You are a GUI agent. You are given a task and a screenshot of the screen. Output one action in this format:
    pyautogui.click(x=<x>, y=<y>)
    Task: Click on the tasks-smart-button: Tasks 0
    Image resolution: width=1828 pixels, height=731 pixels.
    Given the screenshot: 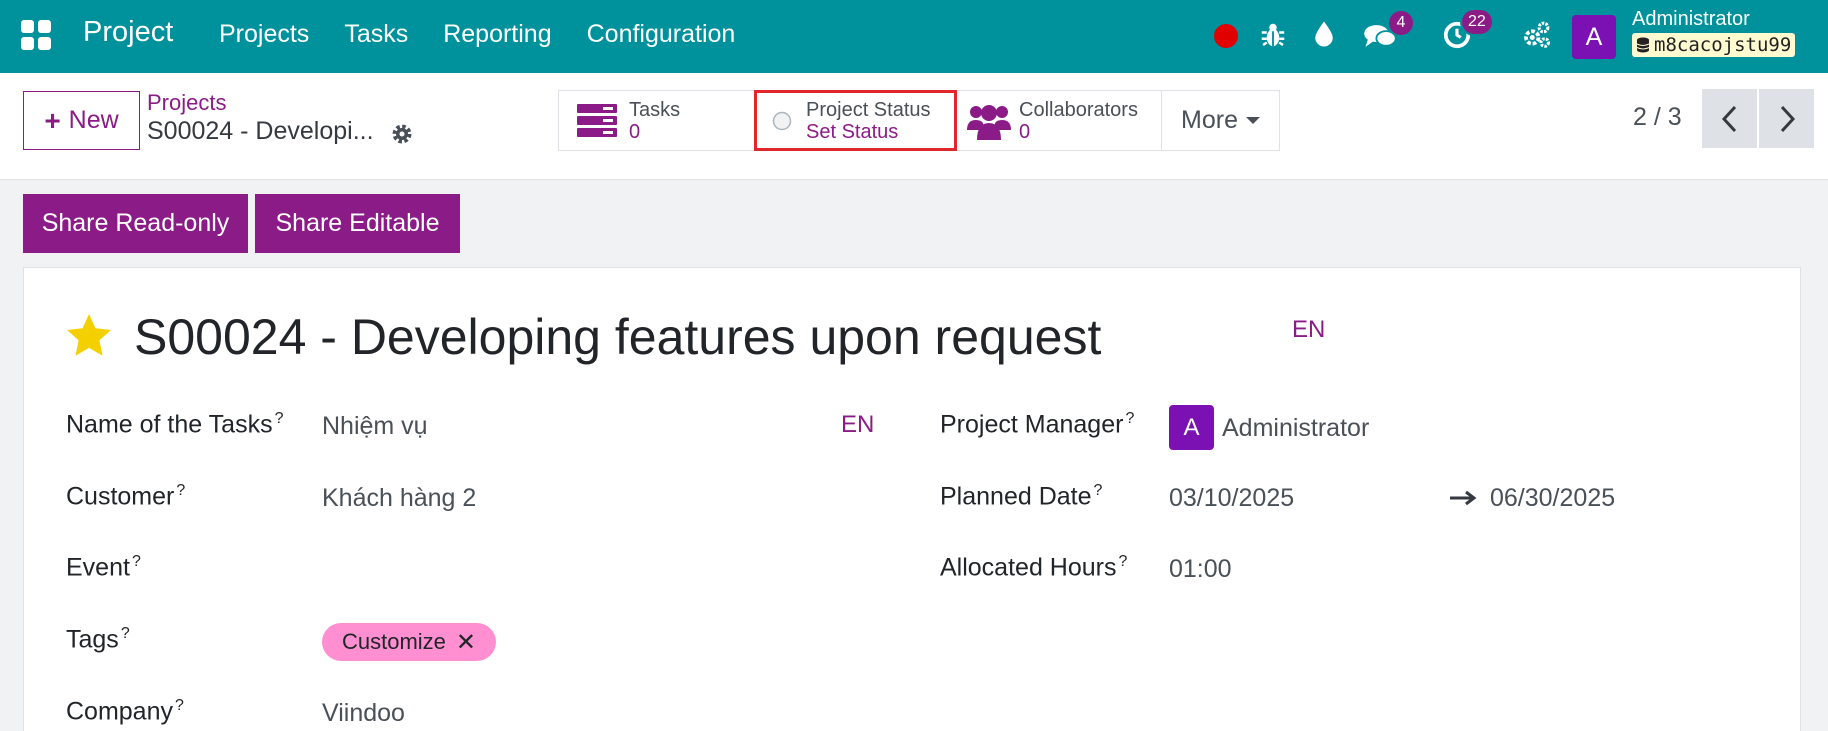 What is the action you would take?
    pyautogui.click(x=656, y=120)
    